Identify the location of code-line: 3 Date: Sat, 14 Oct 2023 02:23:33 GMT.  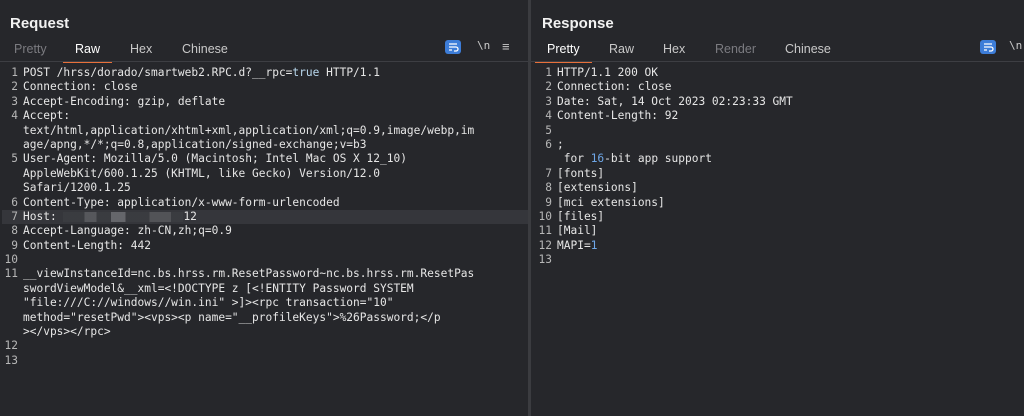
(779, 102).